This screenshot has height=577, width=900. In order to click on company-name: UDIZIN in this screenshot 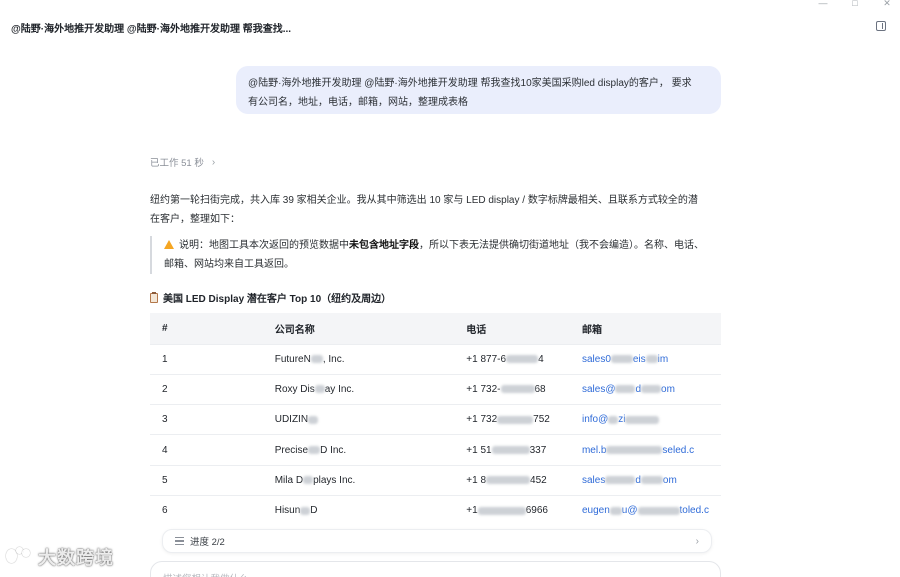, I will do `click(358, 419)`.